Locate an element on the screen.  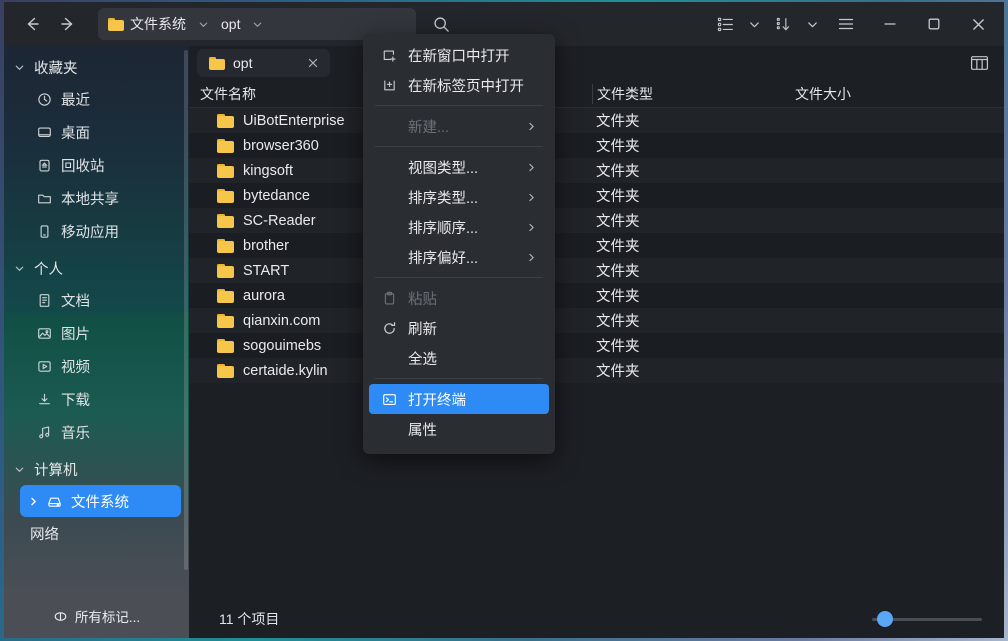
table-row: SC-Reader 文件夹 is located at coordinates (596, 220).